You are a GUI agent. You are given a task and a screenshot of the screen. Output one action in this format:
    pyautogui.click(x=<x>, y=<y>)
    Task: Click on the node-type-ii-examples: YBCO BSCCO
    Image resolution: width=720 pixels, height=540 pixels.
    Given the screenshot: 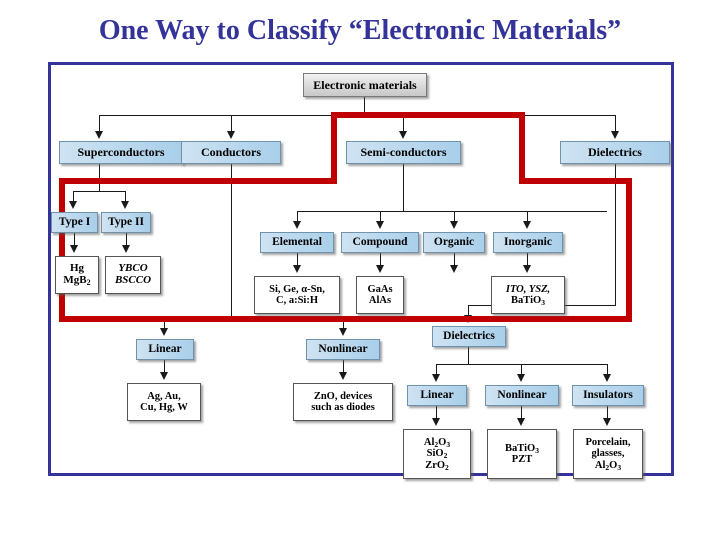 What is the action you would take?
    pyautogui.click(x=133, y=275)
    